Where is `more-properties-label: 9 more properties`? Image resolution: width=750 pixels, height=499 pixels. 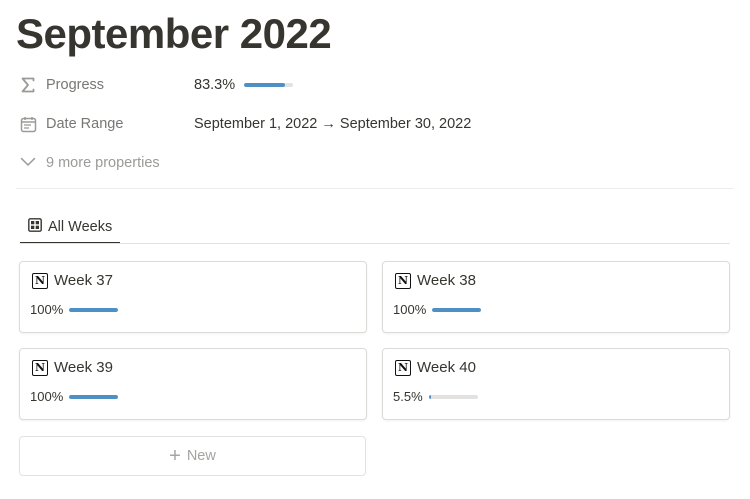 more-properties-label: 9 more properties is located at coordinates (103, 163).